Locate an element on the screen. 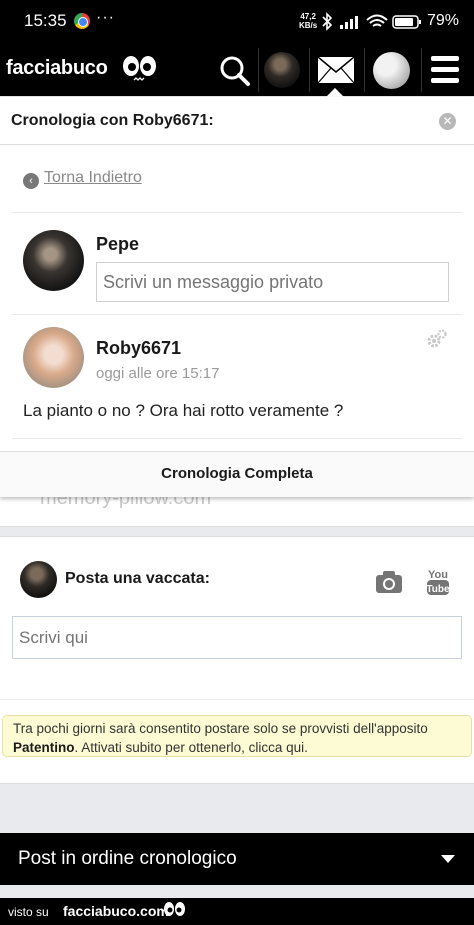 The image size is (474, 925). svg-text: You is located at coordinates (438, 575).